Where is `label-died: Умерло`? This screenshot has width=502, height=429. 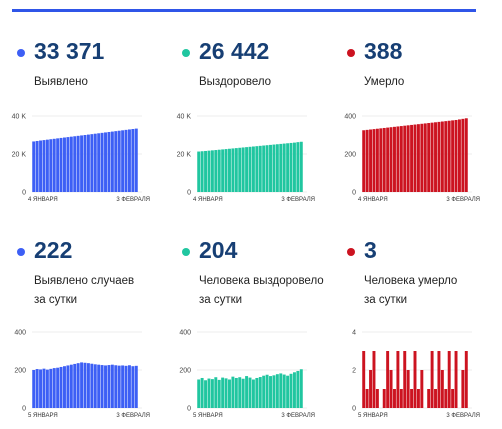
label-died: Умерло is located at coordinates (384, 82).